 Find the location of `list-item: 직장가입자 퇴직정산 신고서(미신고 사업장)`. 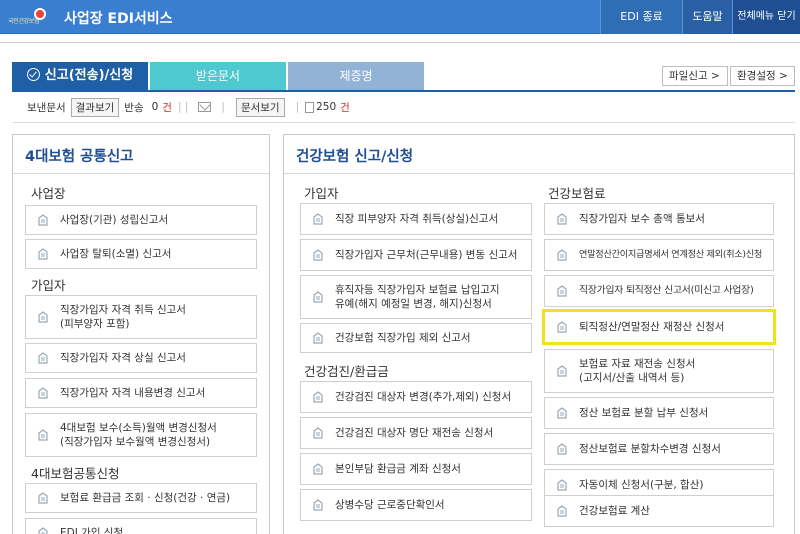

list-item: 직장가입자 퇴직정산 신고서(미신고 사업장) is located at coordinates (659, 291).